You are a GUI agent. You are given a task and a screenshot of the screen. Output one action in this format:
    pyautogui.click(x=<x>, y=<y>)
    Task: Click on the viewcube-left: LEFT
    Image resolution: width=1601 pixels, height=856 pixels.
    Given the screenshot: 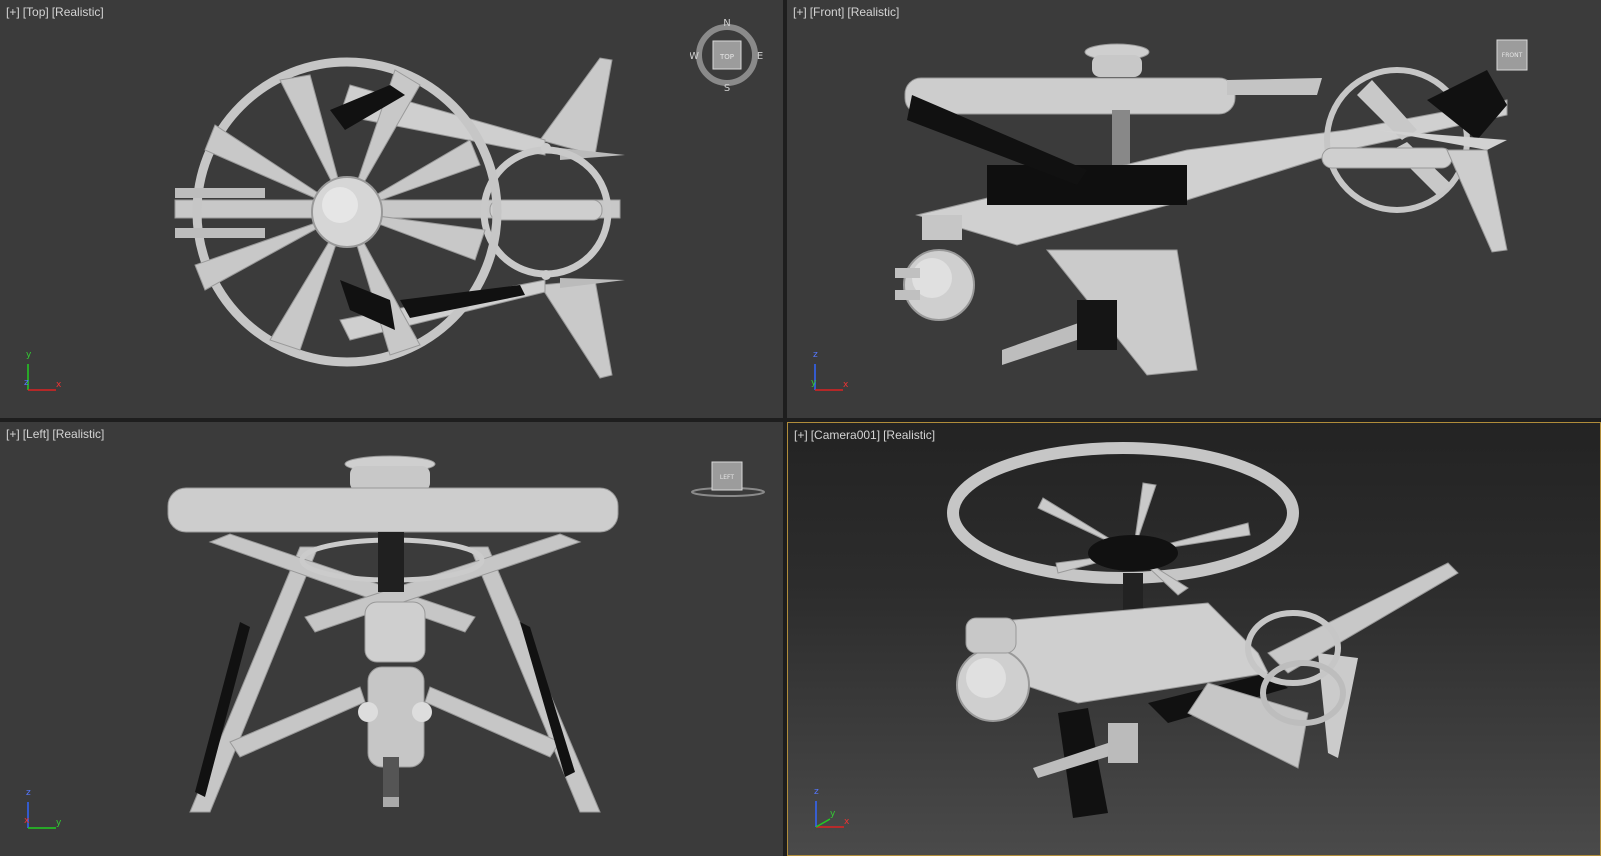 What is the action you would take?
    pyautogui.click(x=728, y=480)
    